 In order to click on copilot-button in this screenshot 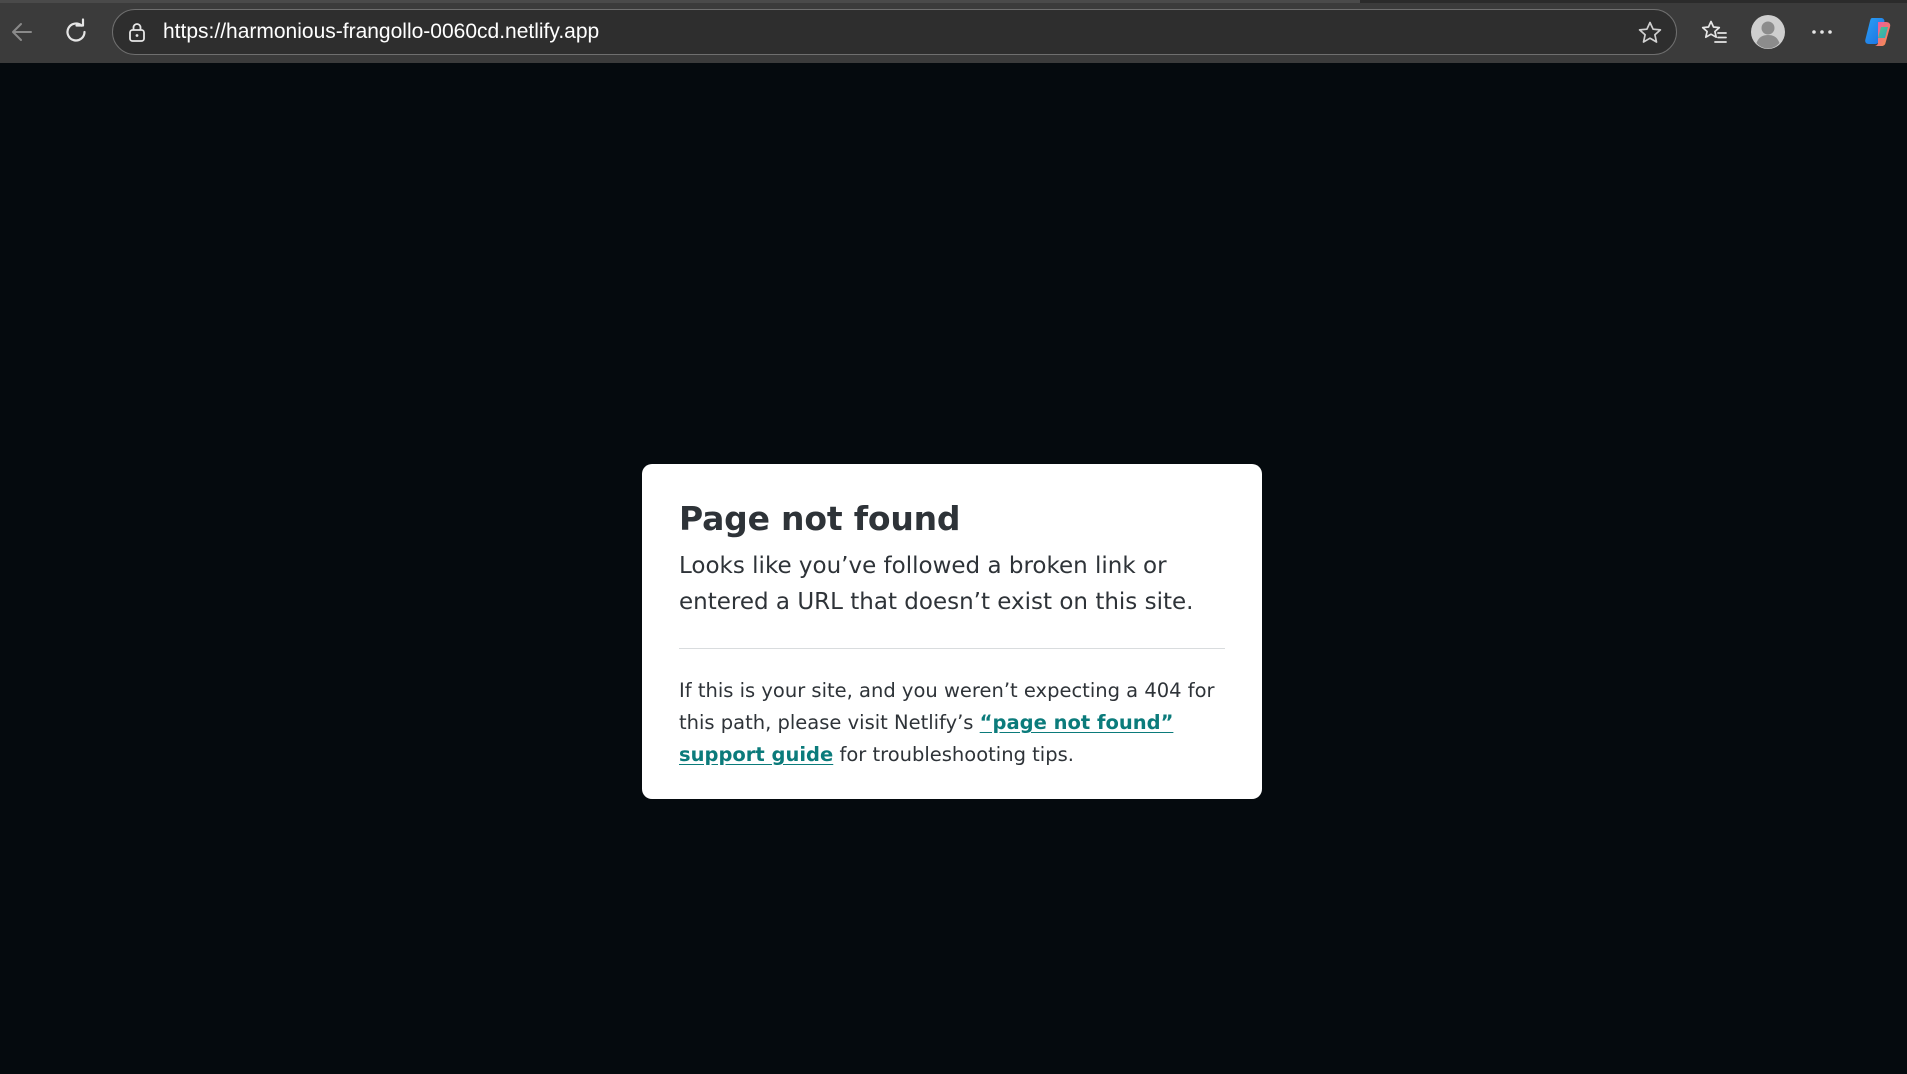, I will do `click(1878, 32)`.